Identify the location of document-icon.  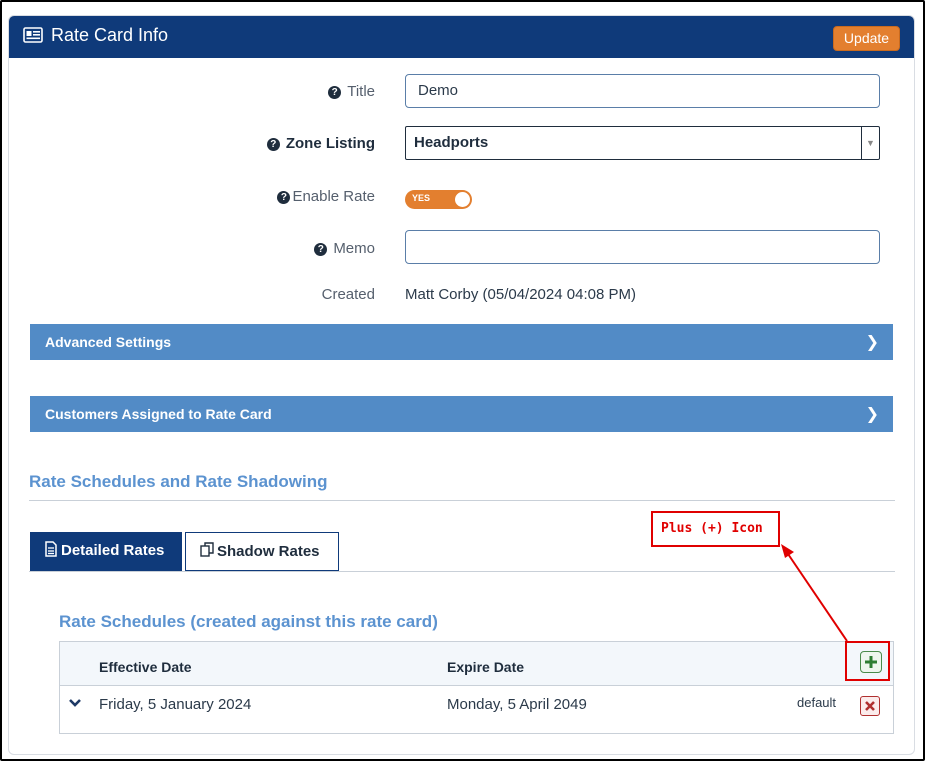
(51, 549).